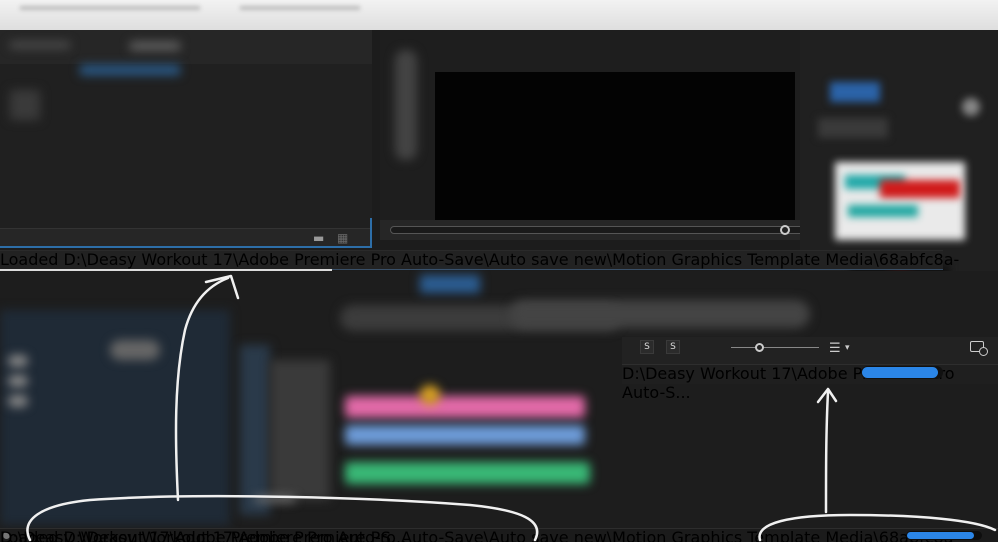 This screenshot has width=998, height=542. I want to click on blurred-search, so click(130, 70).